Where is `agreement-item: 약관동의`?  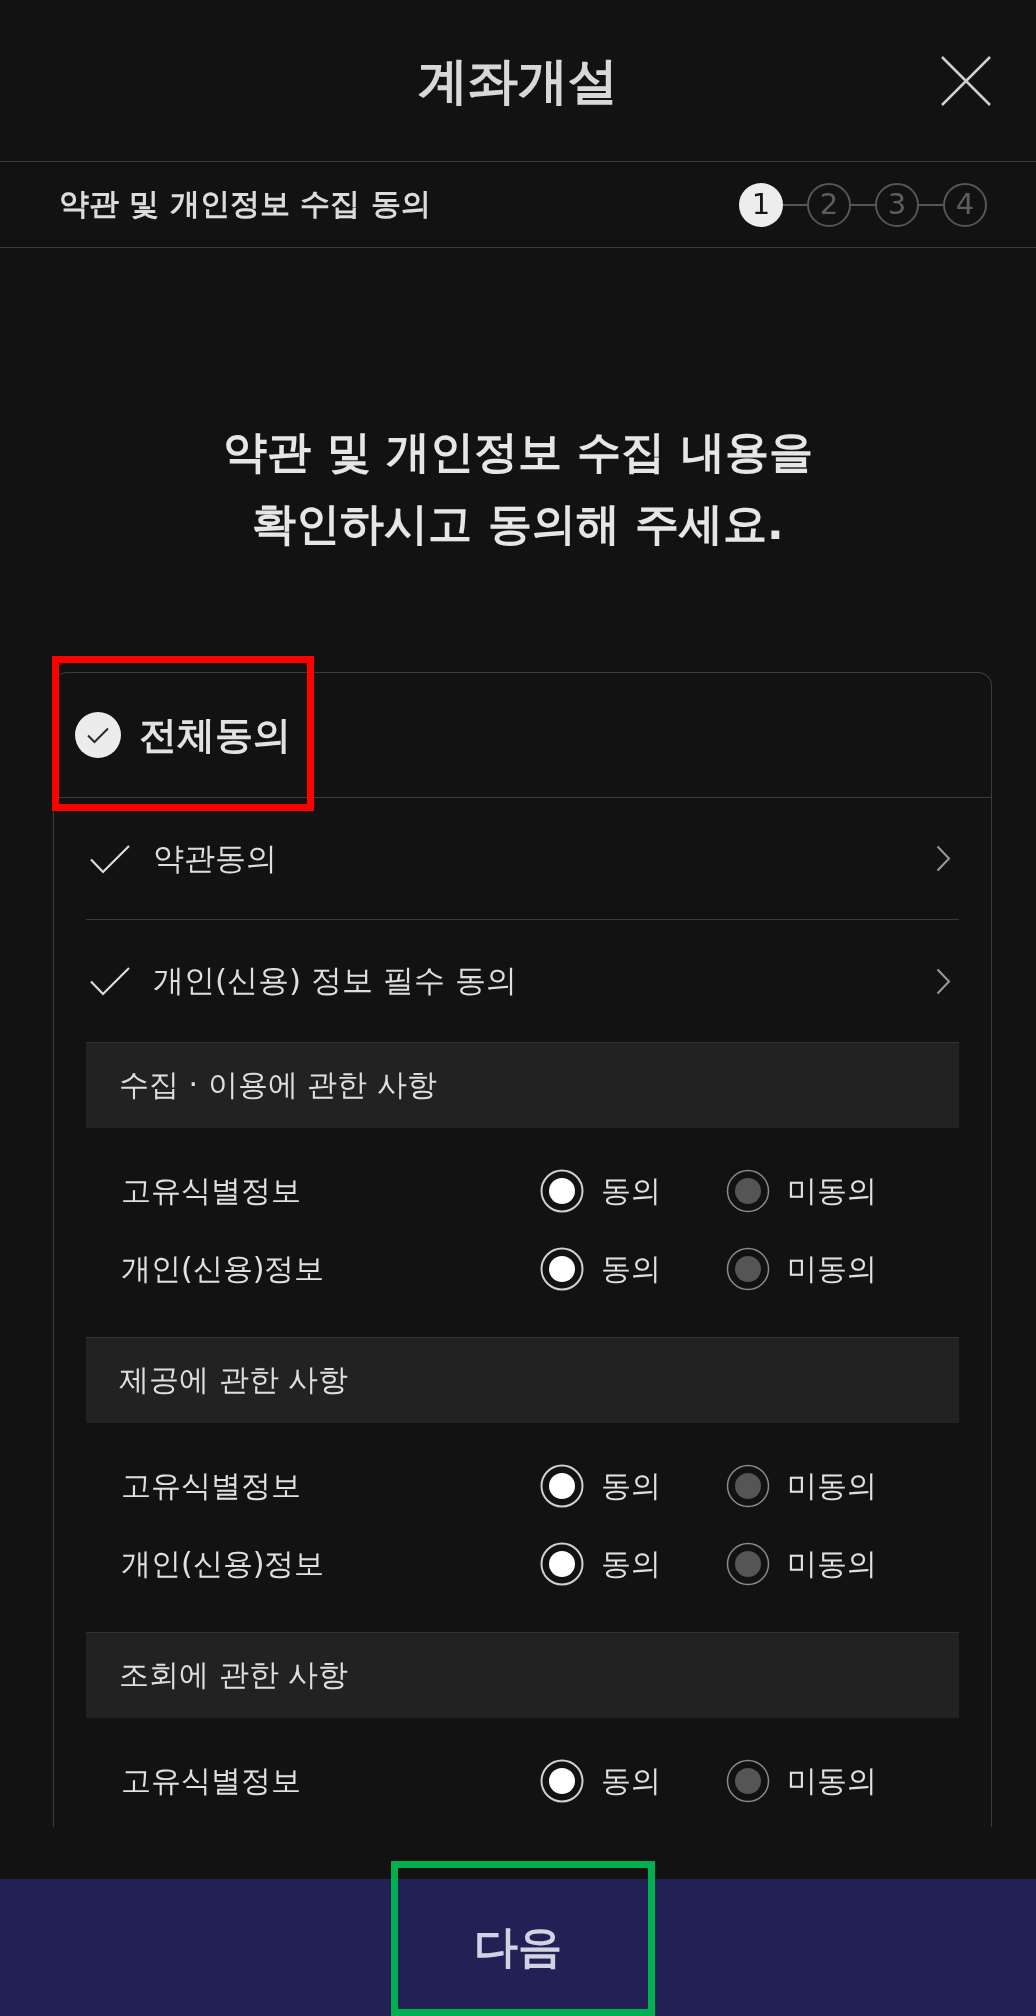 agreement-item: 약관동의 is located at coordinates (522, 859).